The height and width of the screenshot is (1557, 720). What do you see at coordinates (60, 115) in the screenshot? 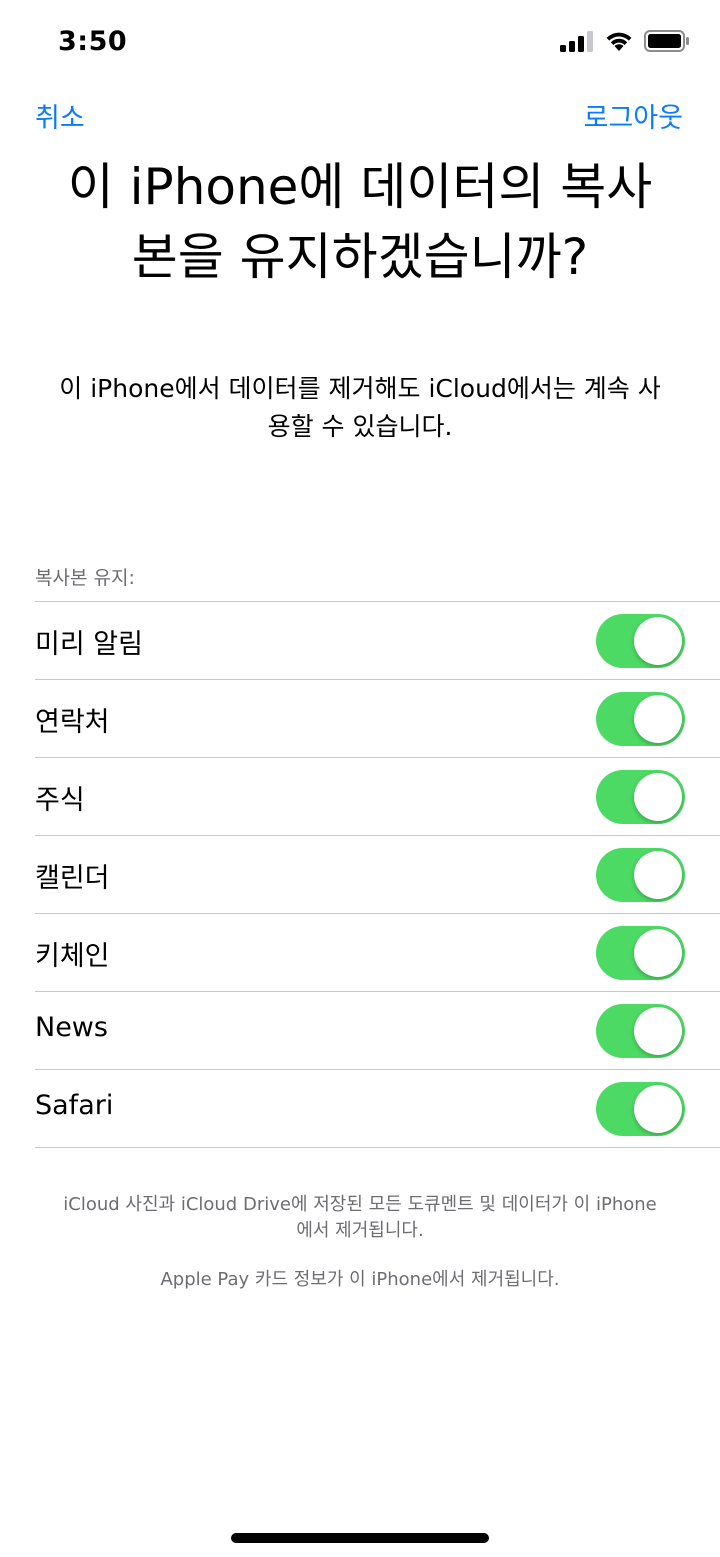
I see `cancel-button: 취소` at bounding box center [60, 115].